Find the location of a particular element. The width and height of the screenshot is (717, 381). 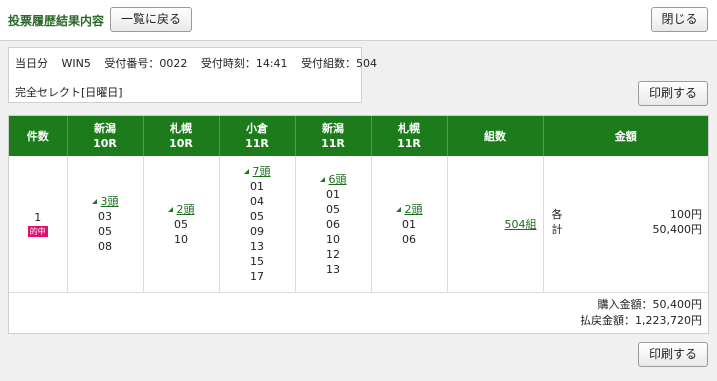

header-race-3: 小倉 11R is located at coordinates (257, 136).